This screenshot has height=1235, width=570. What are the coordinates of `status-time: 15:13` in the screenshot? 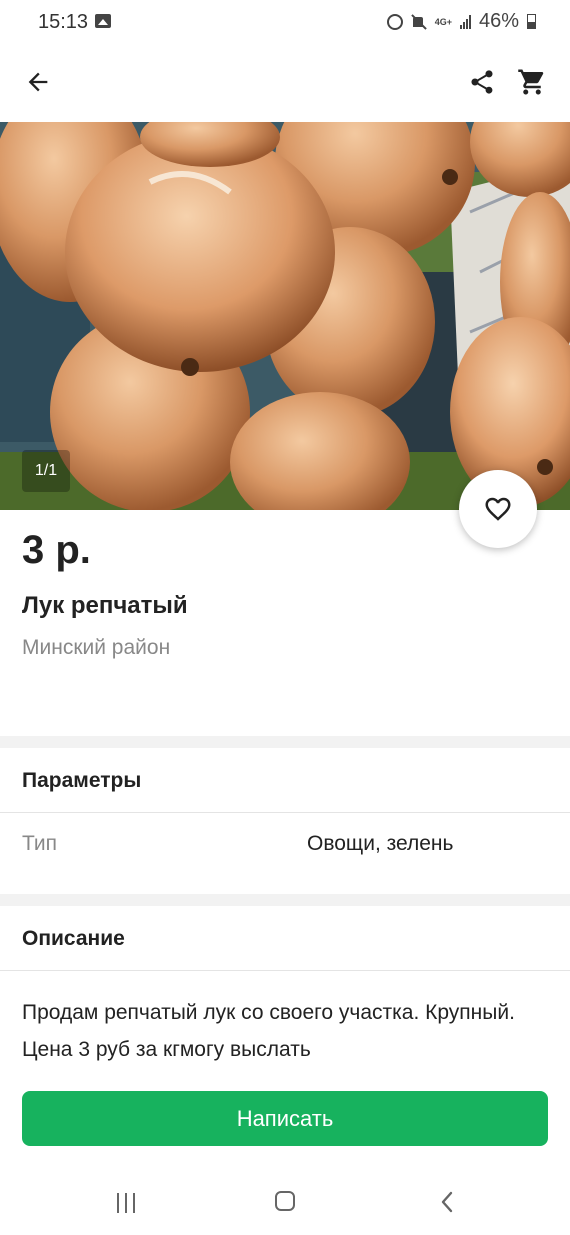 It's located at (63, 22).